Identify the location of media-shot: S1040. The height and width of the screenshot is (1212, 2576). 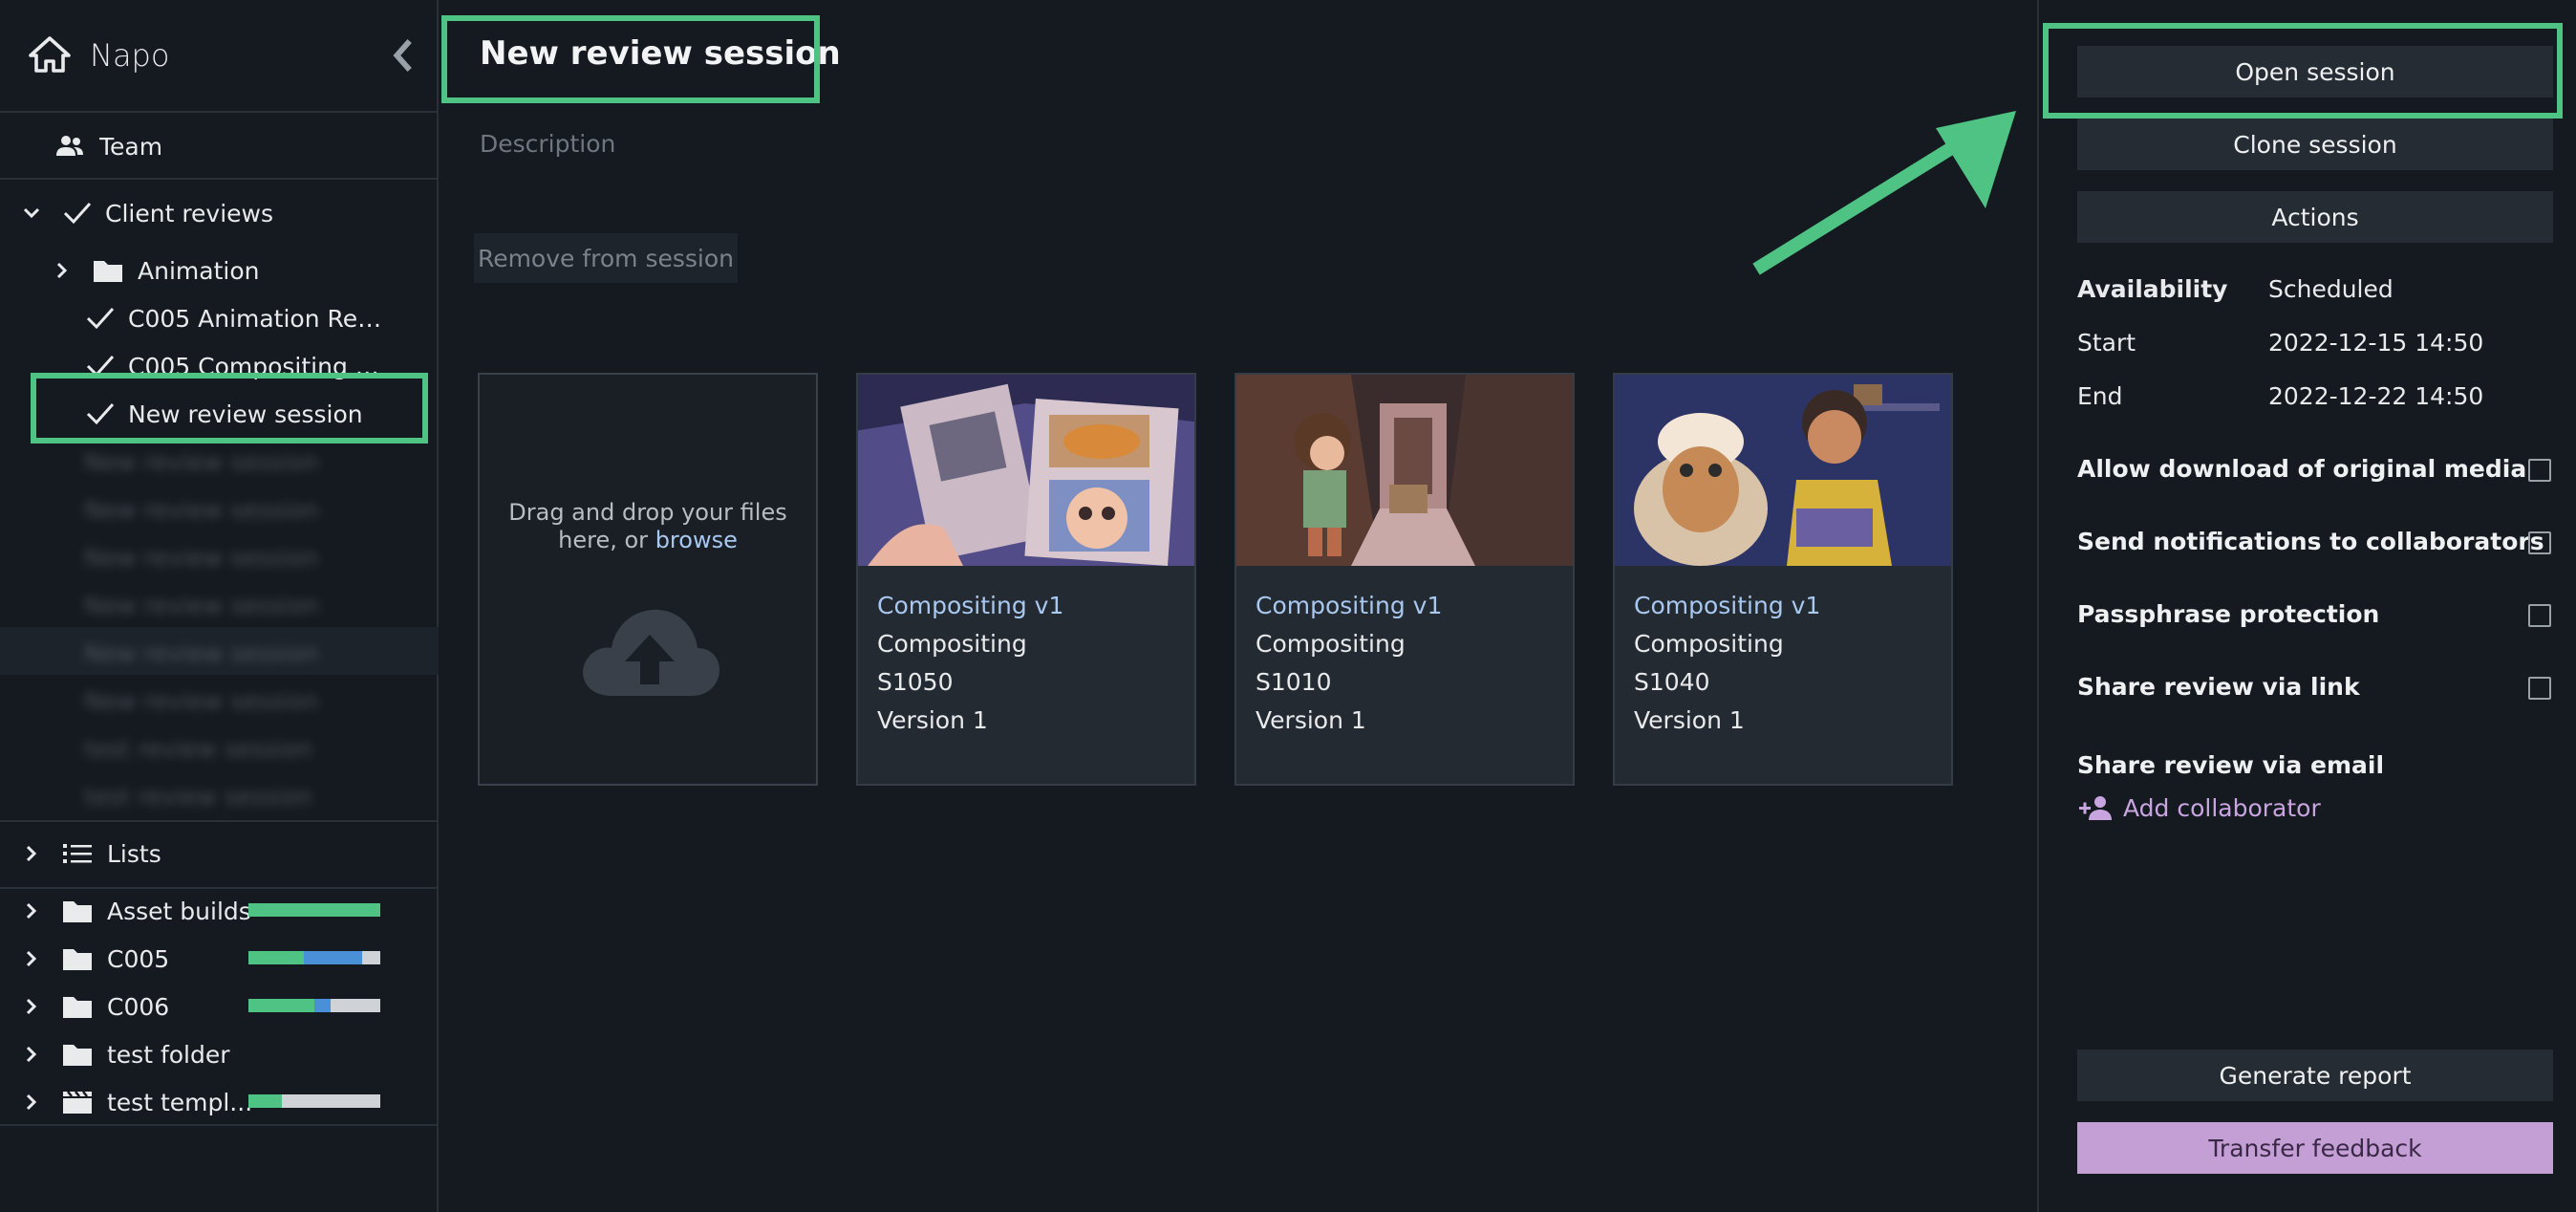
(1672, 682).